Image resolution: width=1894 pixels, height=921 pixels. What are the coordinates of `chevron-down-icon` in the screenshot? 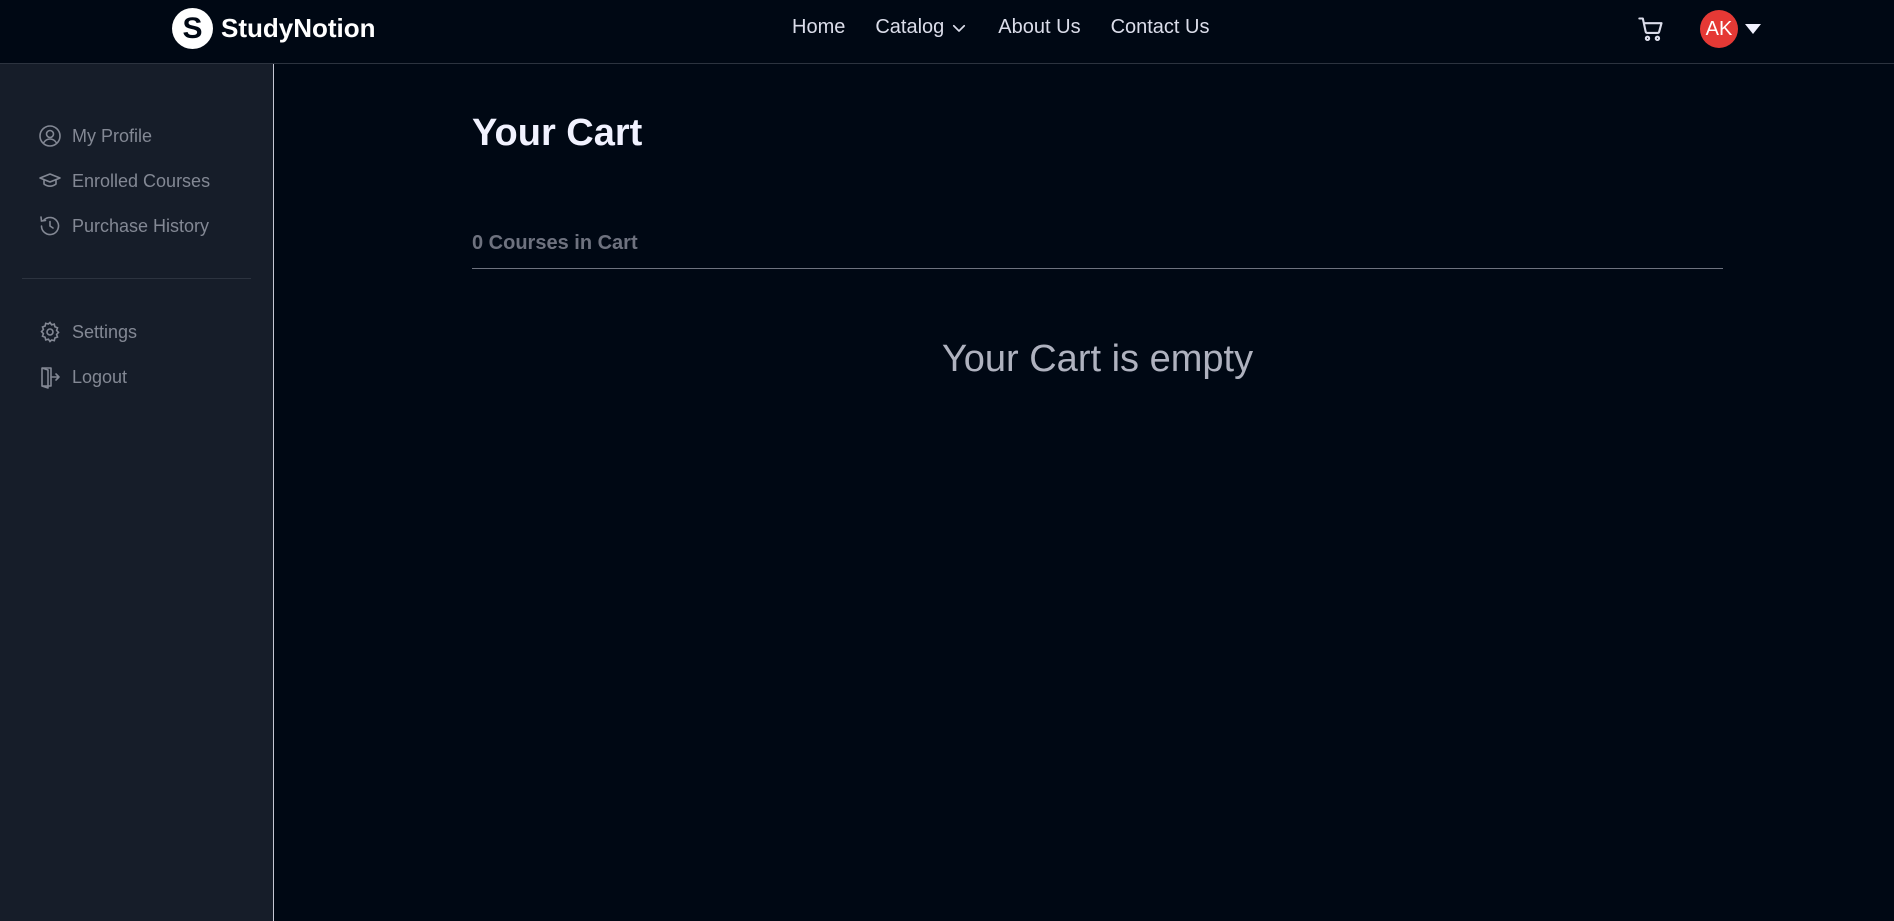 It's located at (959, 28).